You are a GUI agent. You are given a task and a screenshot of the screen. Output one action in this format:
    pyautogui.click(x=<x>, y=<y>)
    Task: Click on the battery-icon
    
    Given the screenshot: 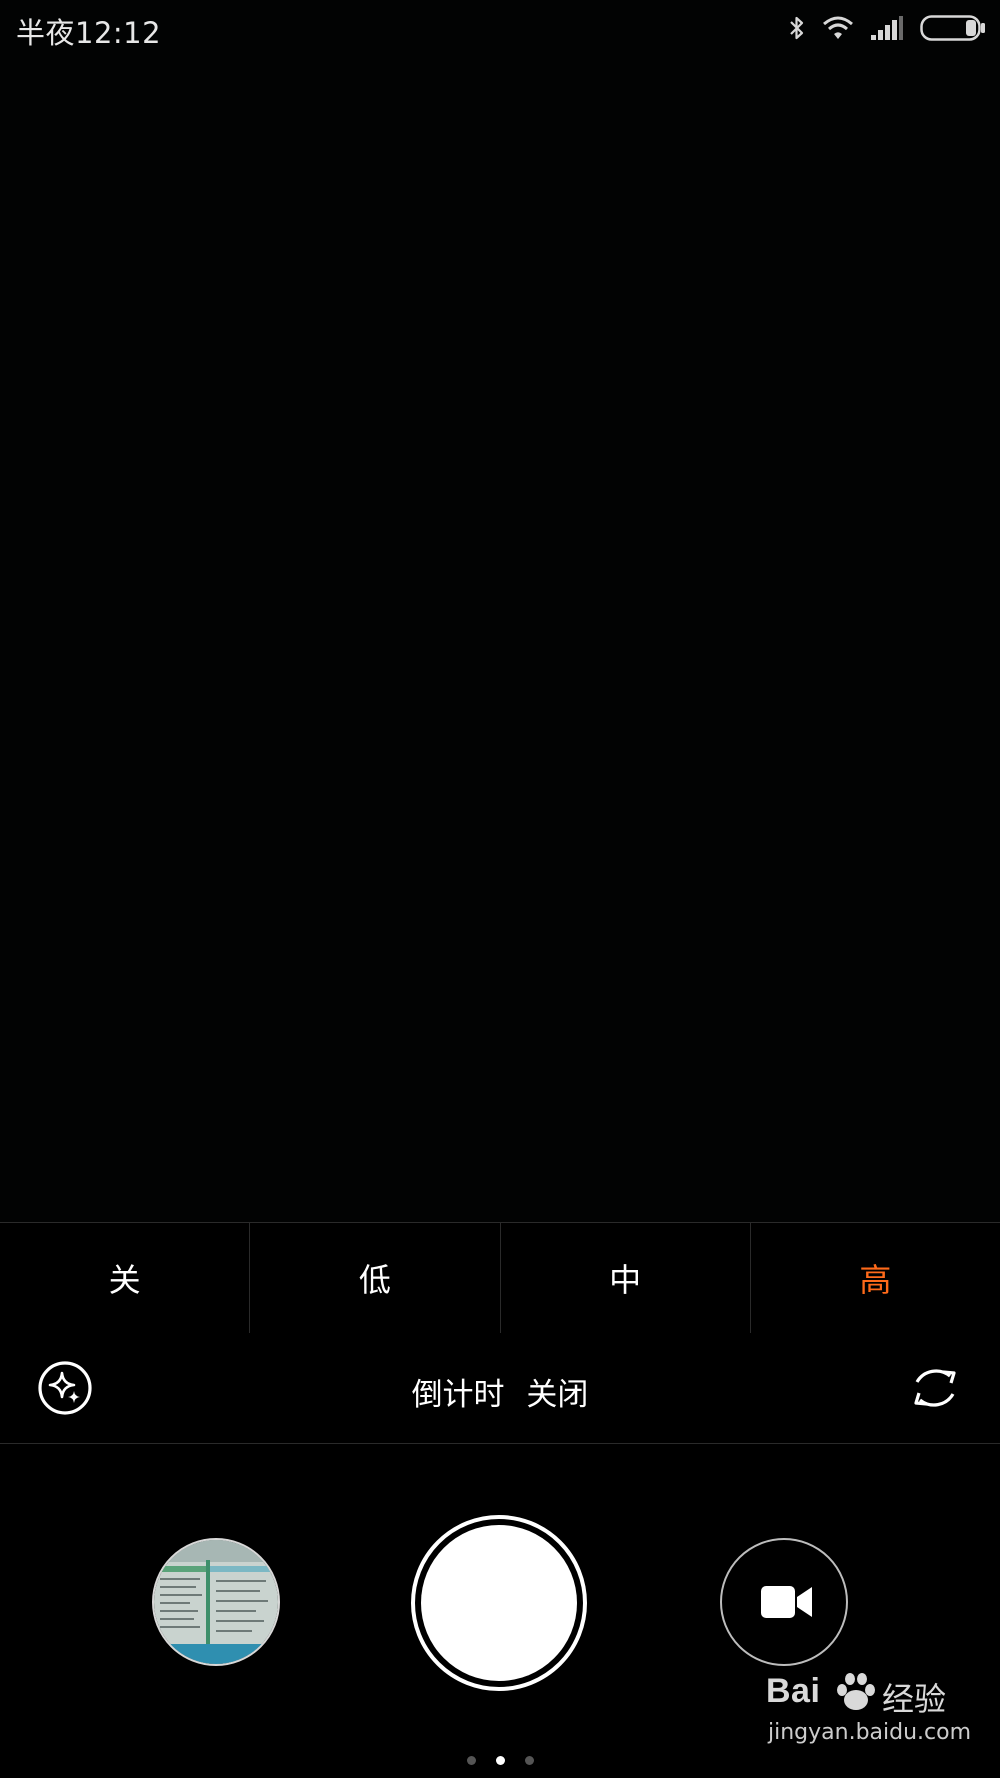 What is the action you would take?
    pyautogui.click(x=952, y=28)
    